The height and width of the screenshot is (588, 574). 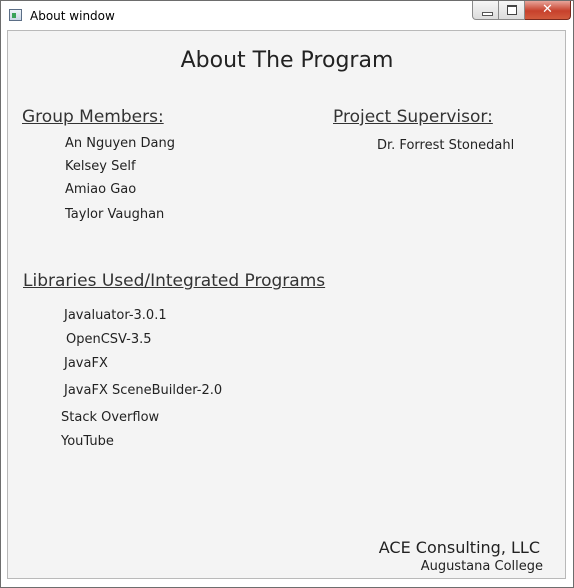 I want to click on title-bar: About window ✕, so click(x=287, y=15).